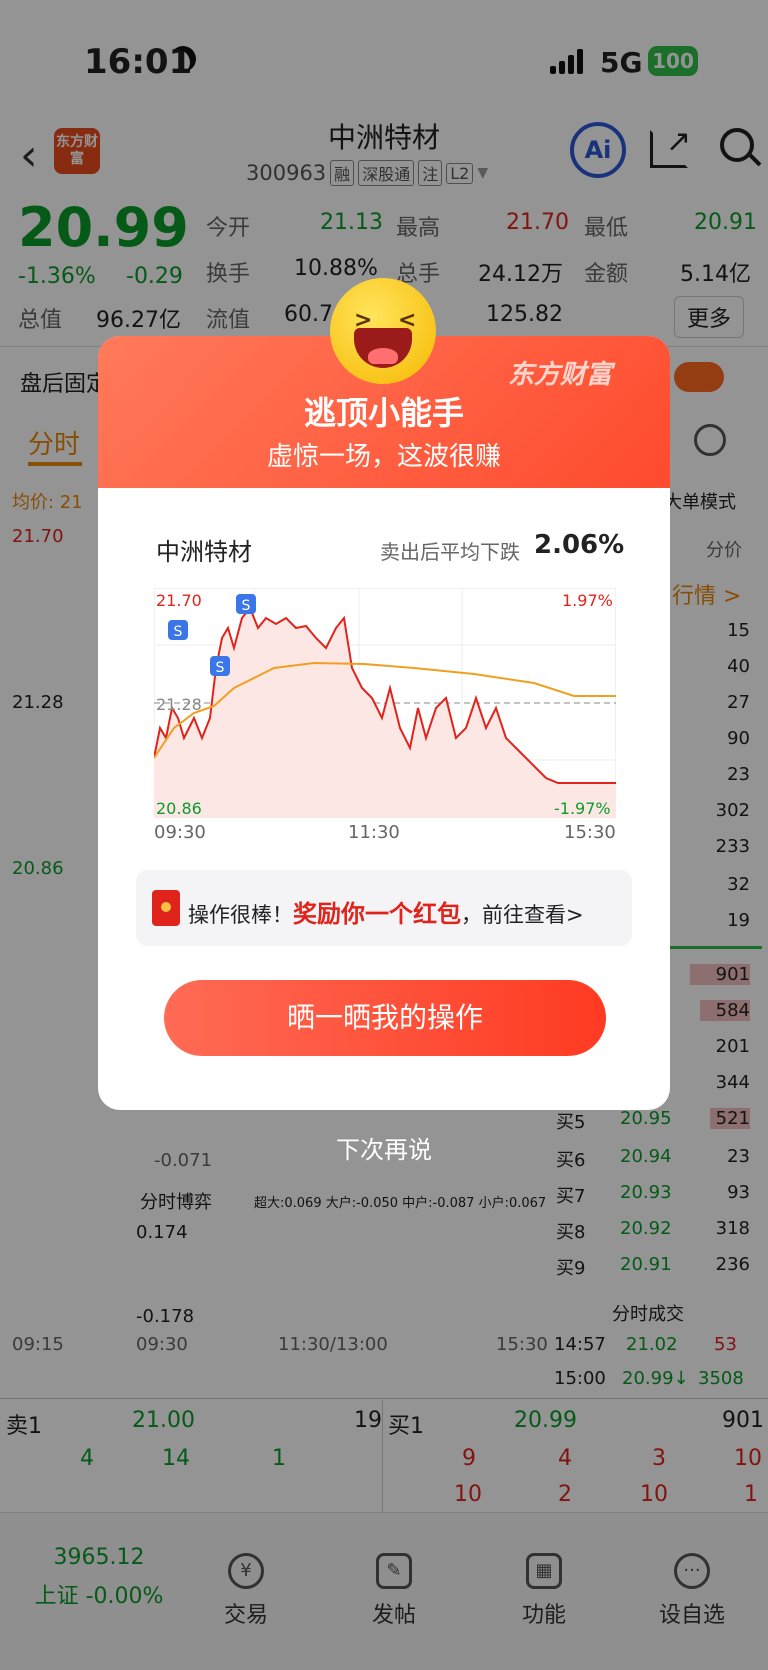 The height and width of the screenshot is (1670, 768). Describe the element at coordinates (377, 914) in the screenshot. I see `reward-highlight: 奖励你一个红包` at that location.